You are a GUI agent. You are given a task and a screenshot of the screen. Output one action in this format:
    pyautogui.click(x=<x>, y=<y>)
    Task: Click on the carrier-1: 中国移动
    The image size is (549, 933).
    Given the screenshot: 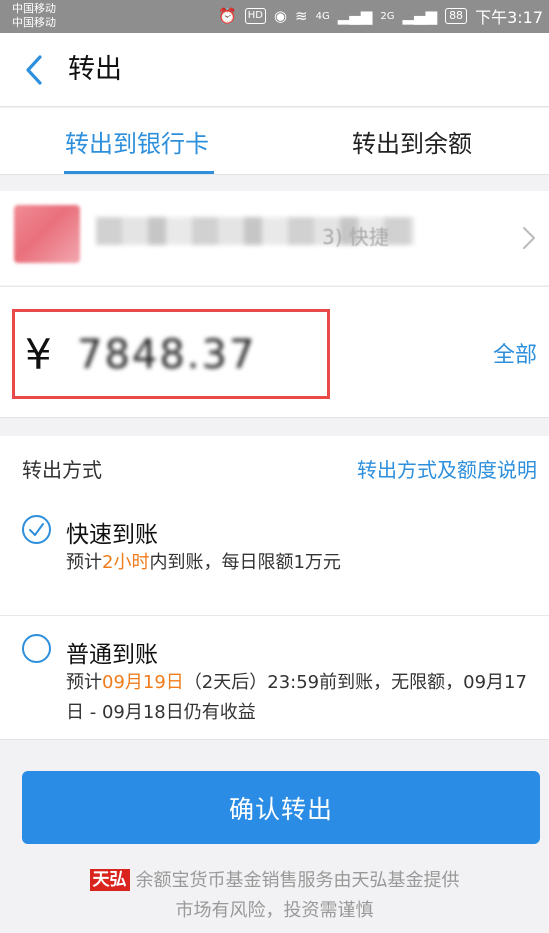 What is the action you would take?
    pyautogui.click(x=34, y=8)
    